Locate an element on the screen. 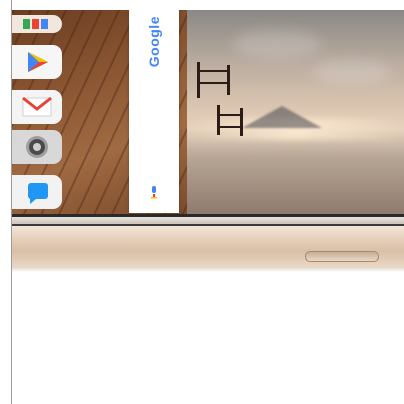 This screenshot has width=404, height=404. settings-app-icon is located at coordinates (37, 147).